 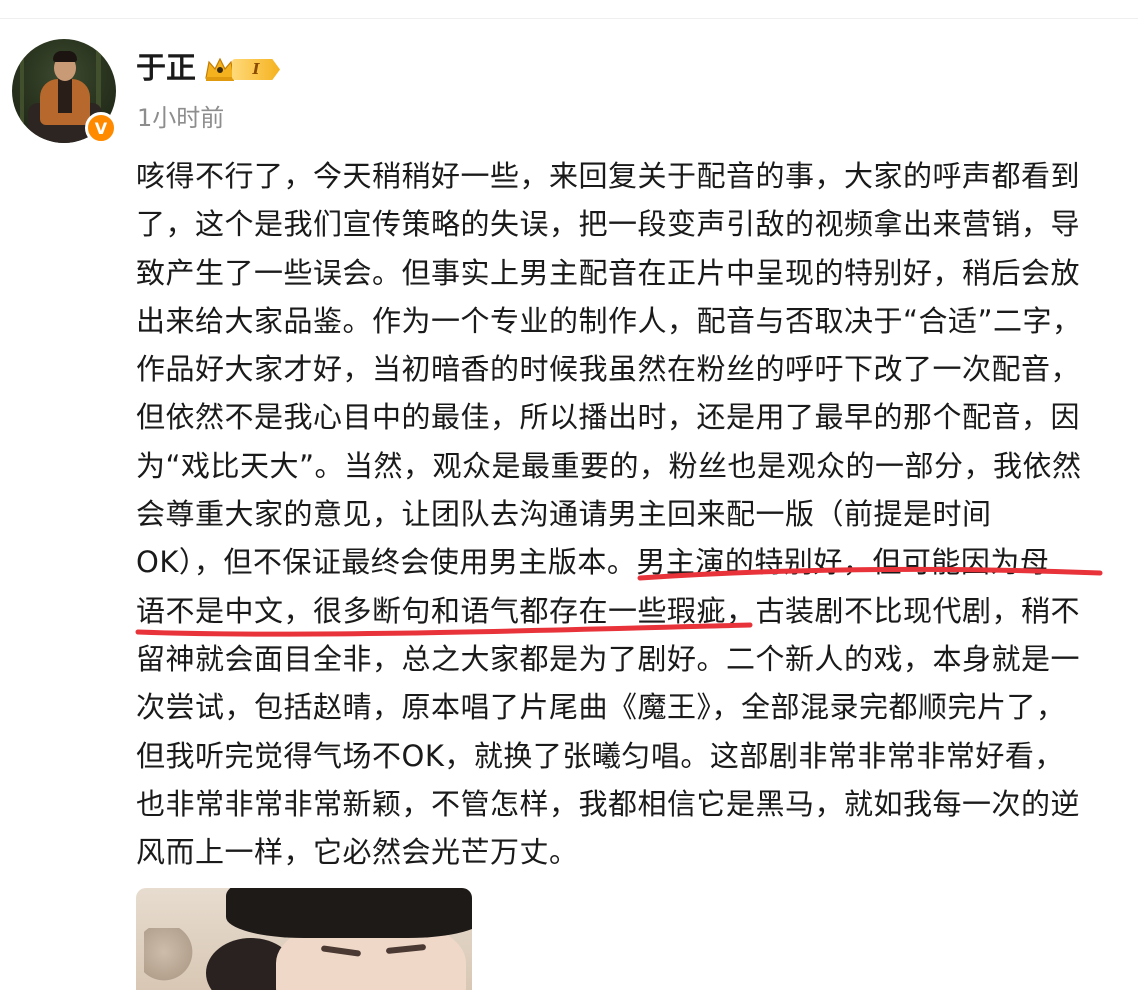 What do you see at coordinates (357, 852) in the screenshot?
I see `body-line: 风而上一样，它必然会光芒万丈。` at bounding box center [357, 852].